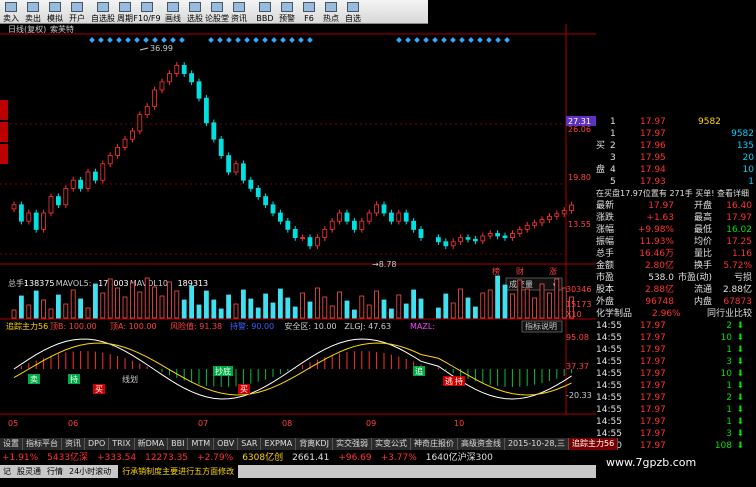 This screenshot has height=487, width=756. Describe the element at coordinates (90, 471) in the screenshot. I see `status-item: 24小时滚动` at that location.